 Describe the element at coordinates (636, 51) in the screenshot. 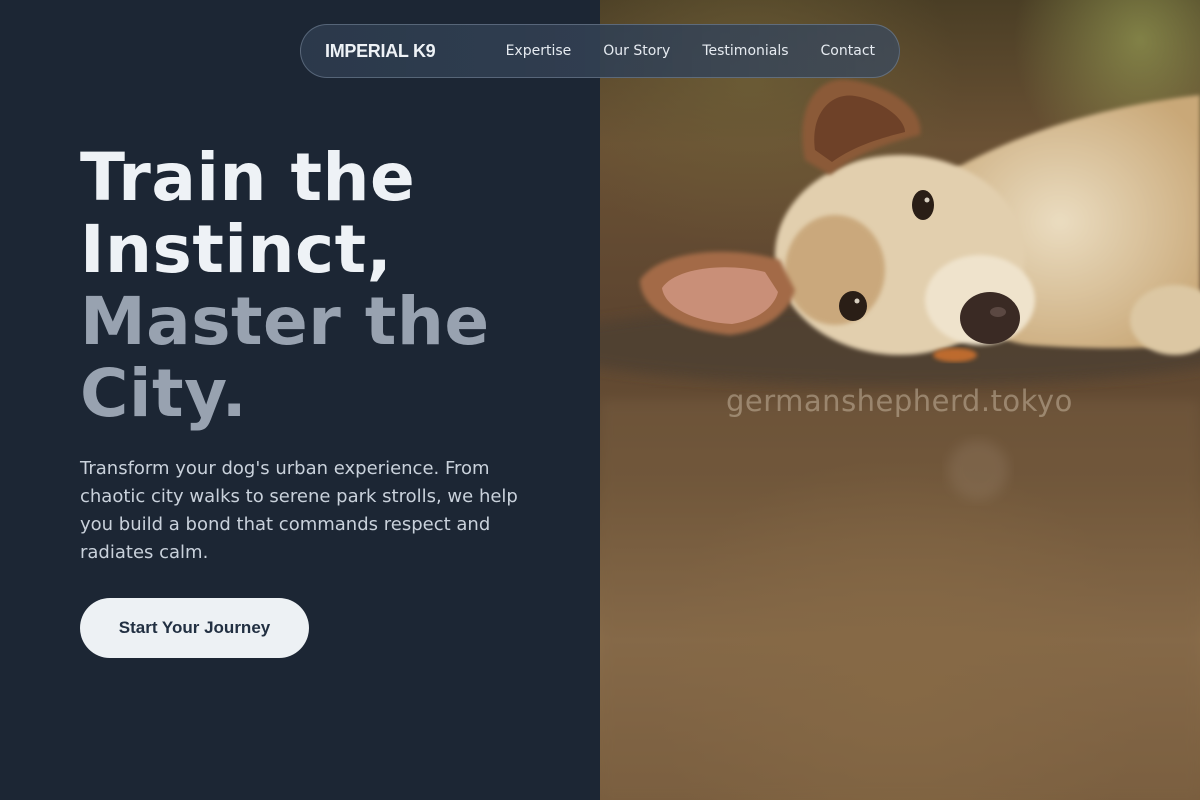

I see `nav-link-our-story: Our Story` at that location.